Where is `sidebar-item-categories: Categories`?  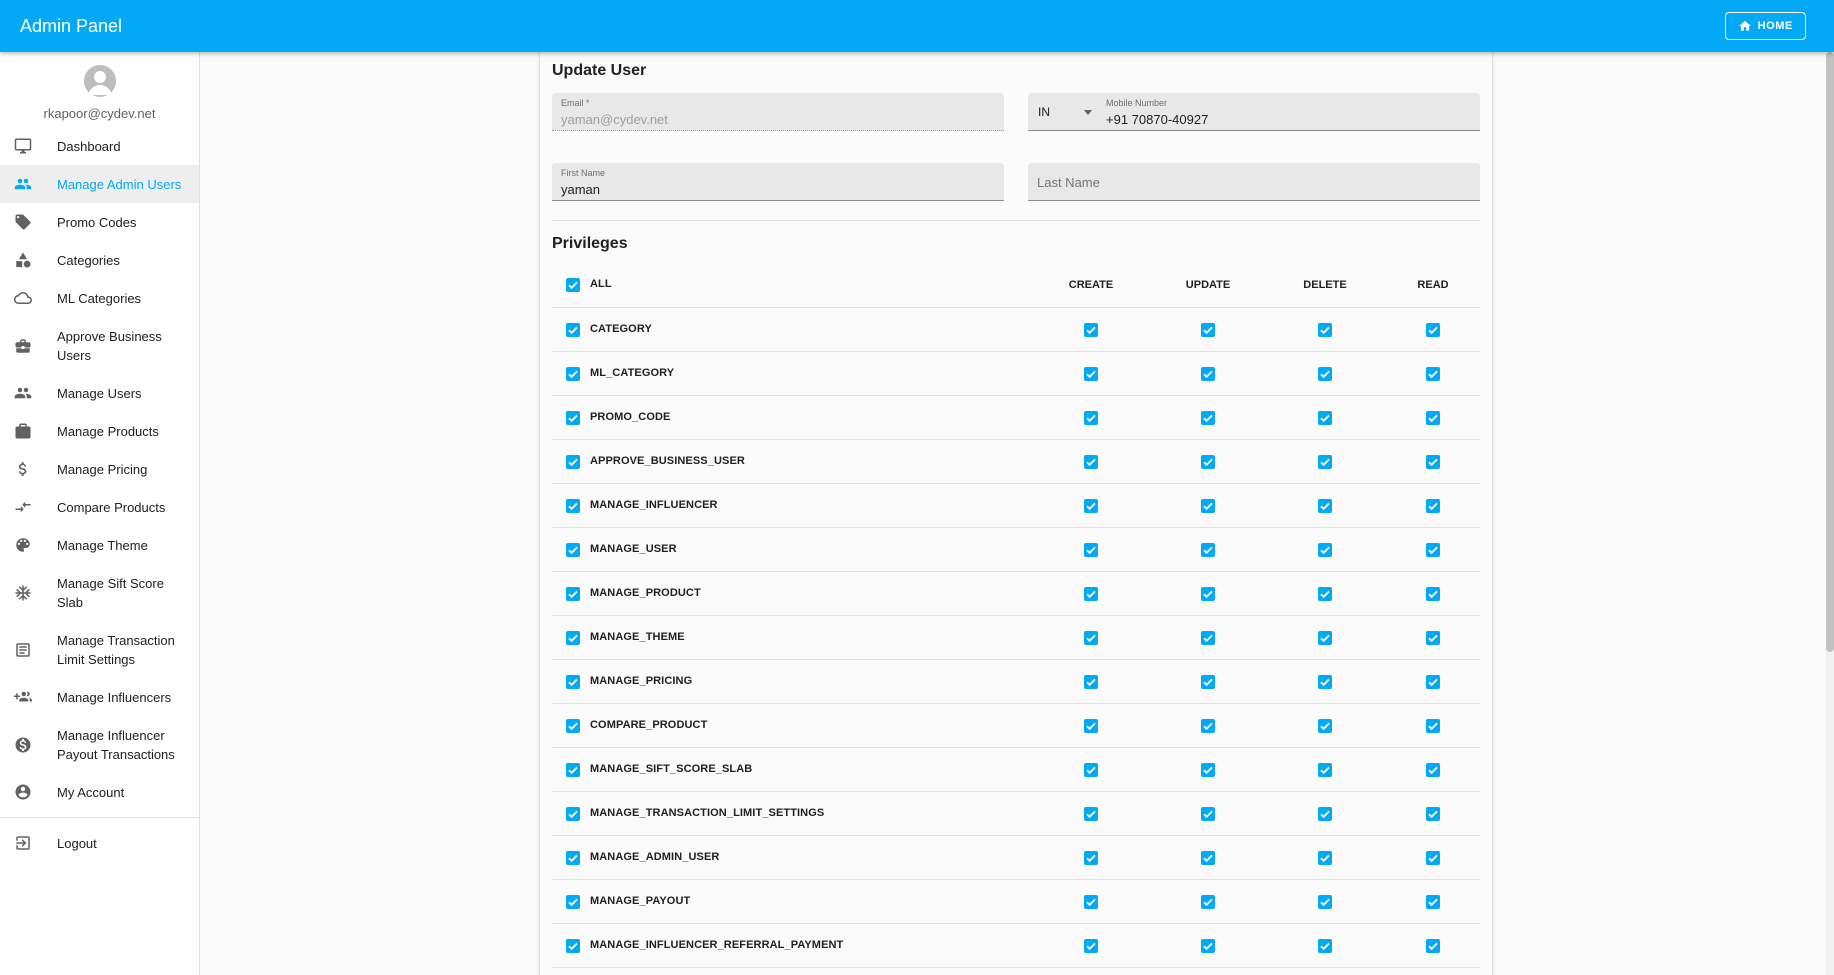 sidebar-item-categories: Categories is located at coordinates (99, 260).